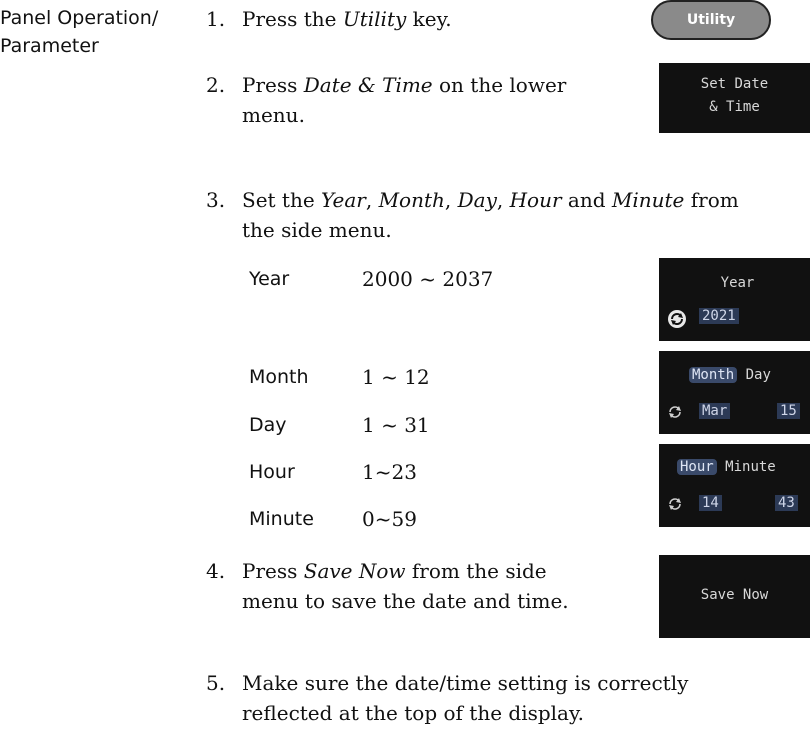  Describe the element at coordinates (426, 100) in the screenshot. I see `step-2: 2. Press Date & Time on the lower menu.` at that location.